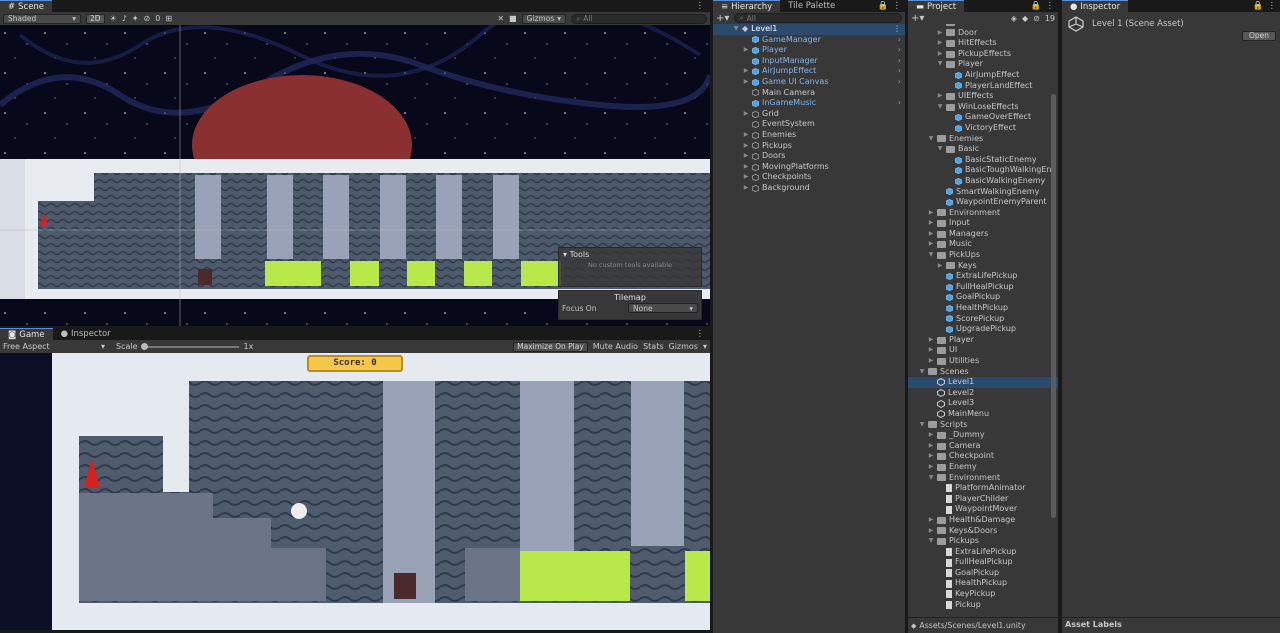 The image size is (1280, 633). Describe the element at coordinates (983, 202) in the screenshot. I see `project-item: WaypointEnemyParent` at that location.